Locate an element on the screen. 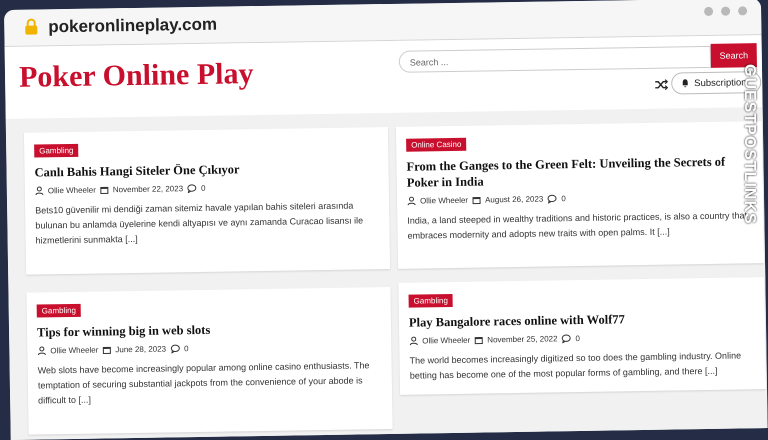 The image size is (768, 440). lock-icon is located at coordinates (31, 26).